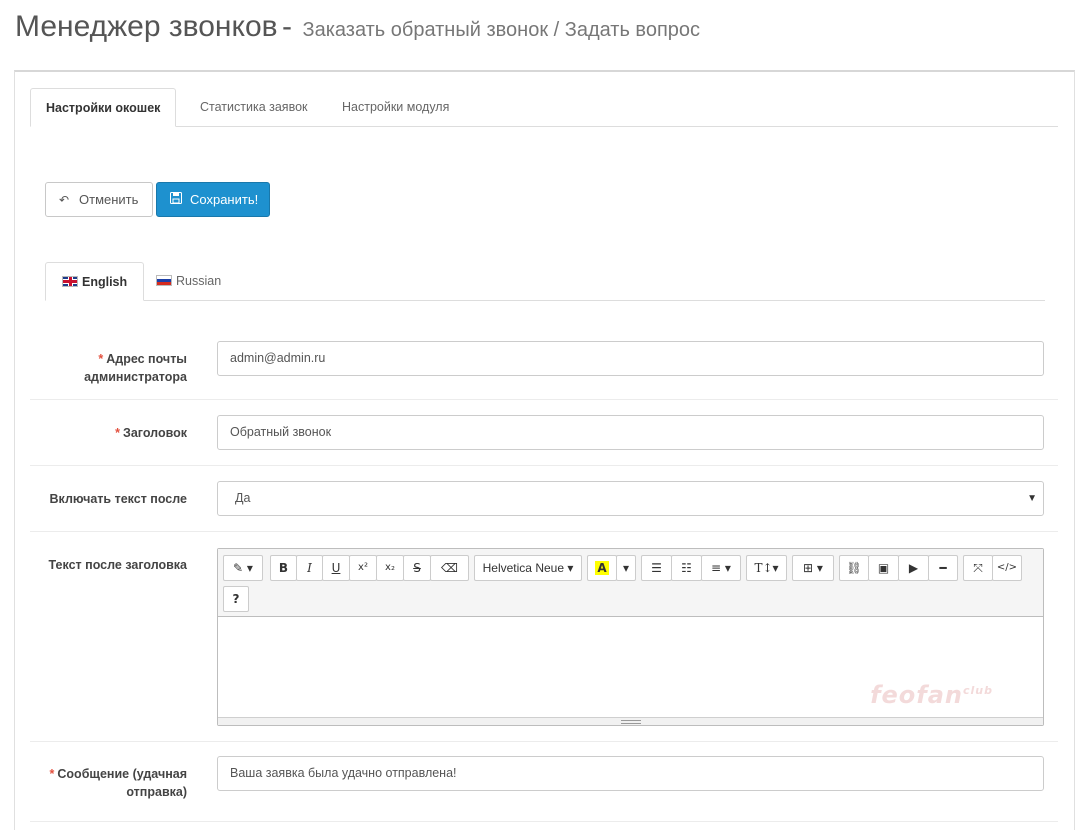 This screenshot has width=1092, height=830. I want to click on editor-resize-handle, so click(630, 721).